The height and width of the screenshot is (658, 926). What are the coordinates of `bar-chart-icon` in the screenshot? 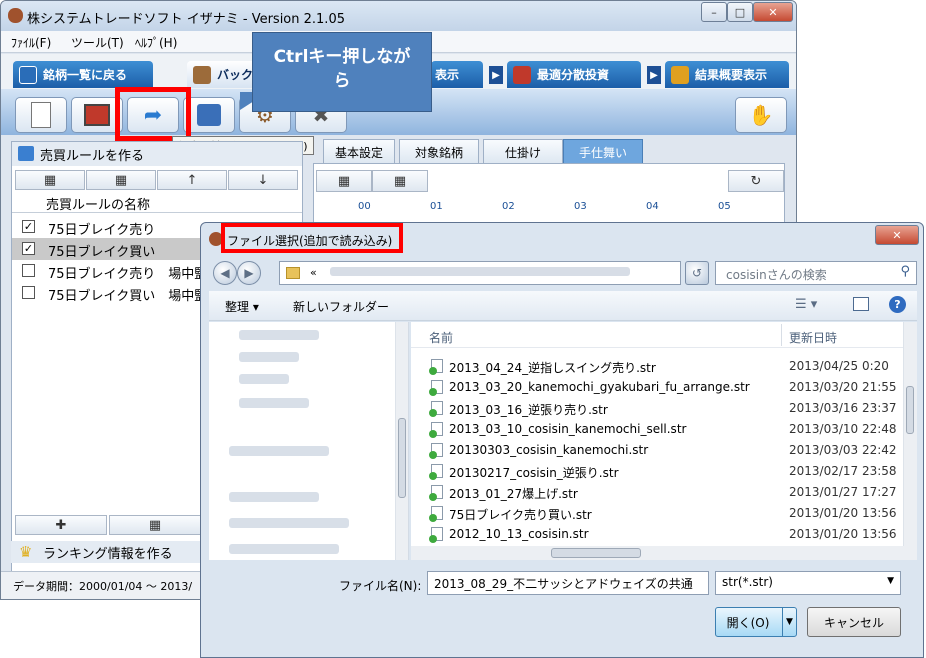 It's located at (680, 74).